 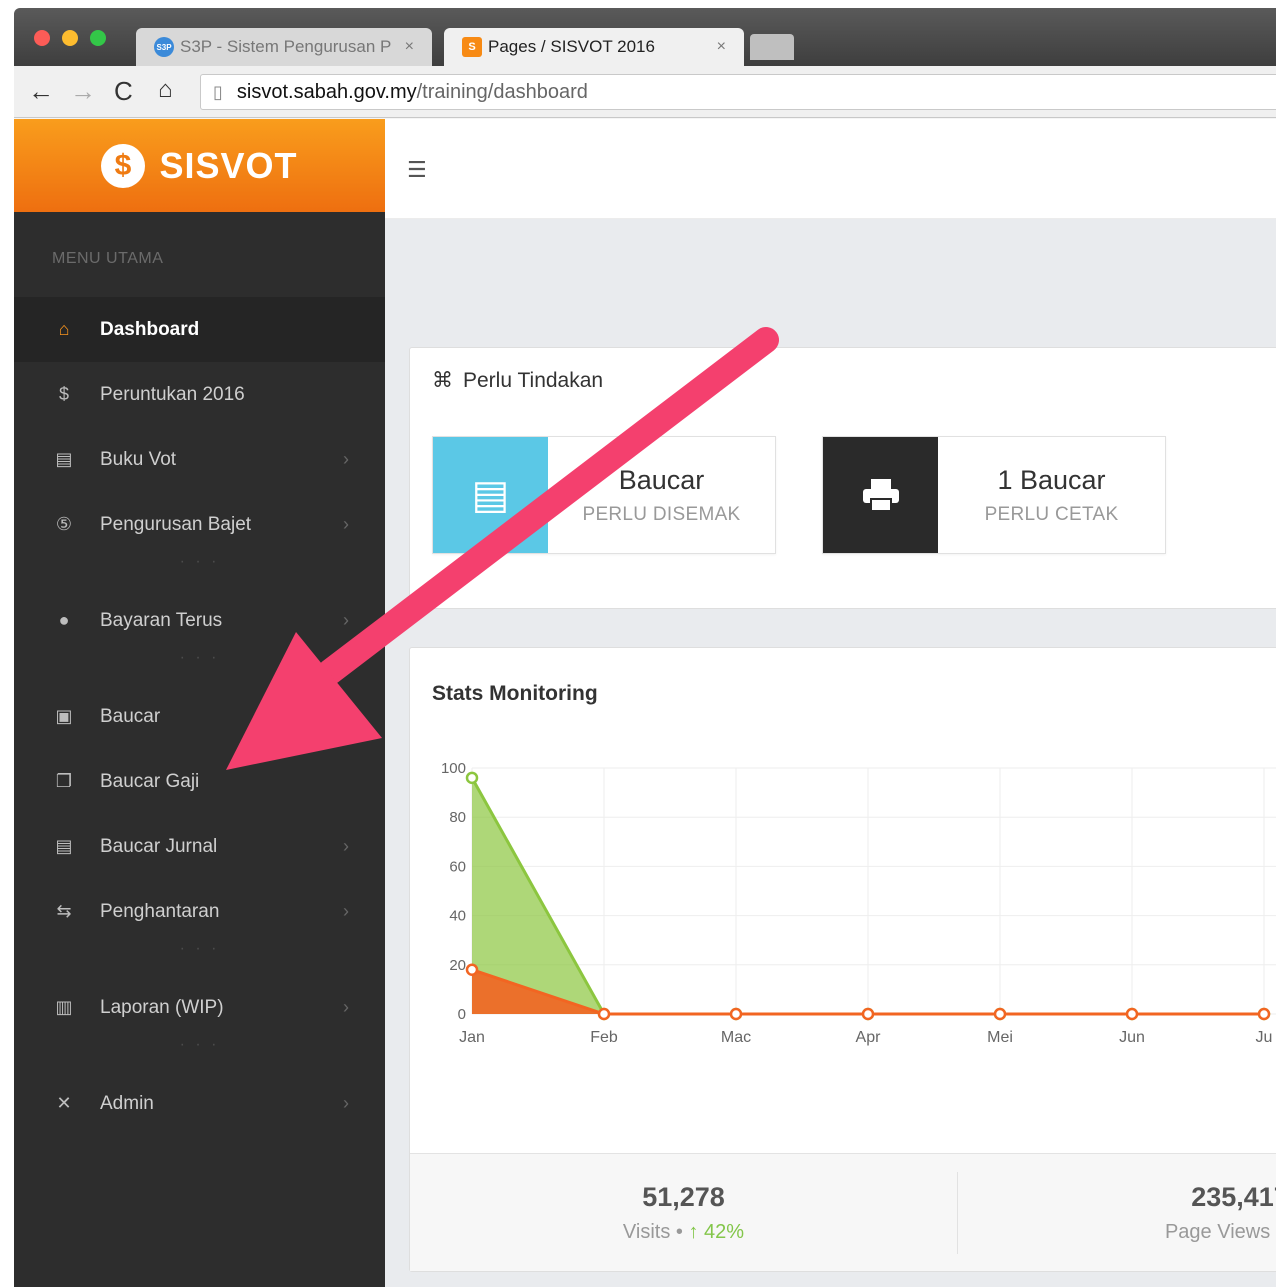 What do you see at coordinates (64, 620) in the screenshot?
I see `user-icon: ●` at bounding box center [64, 620].